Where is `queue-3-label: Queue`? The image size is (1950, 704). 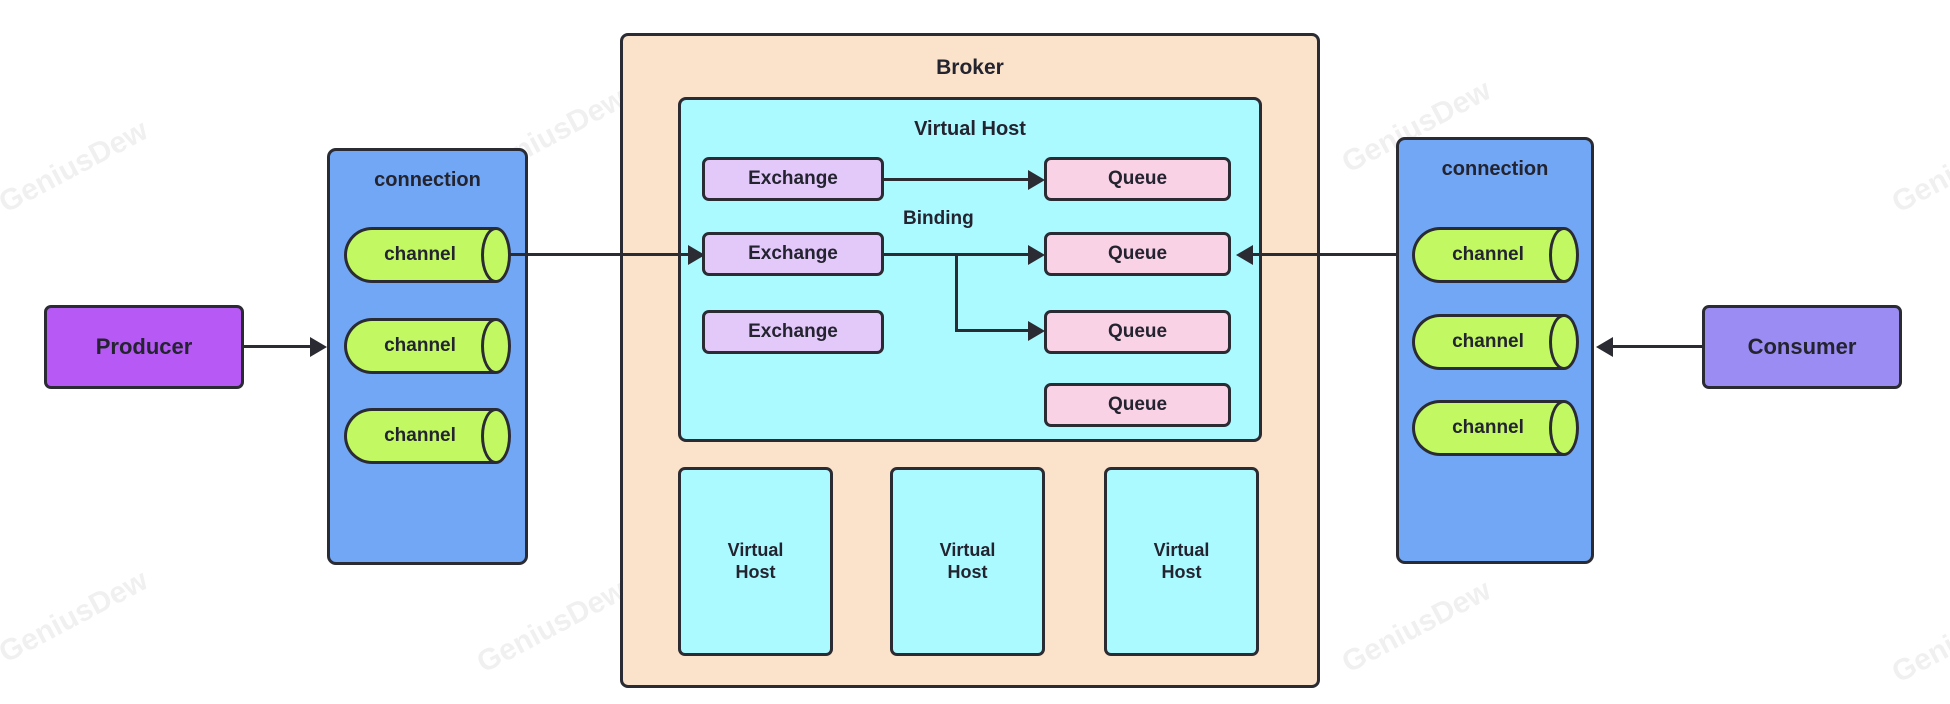 queue-3-label: Queue is located at coordinates (1137, 331).